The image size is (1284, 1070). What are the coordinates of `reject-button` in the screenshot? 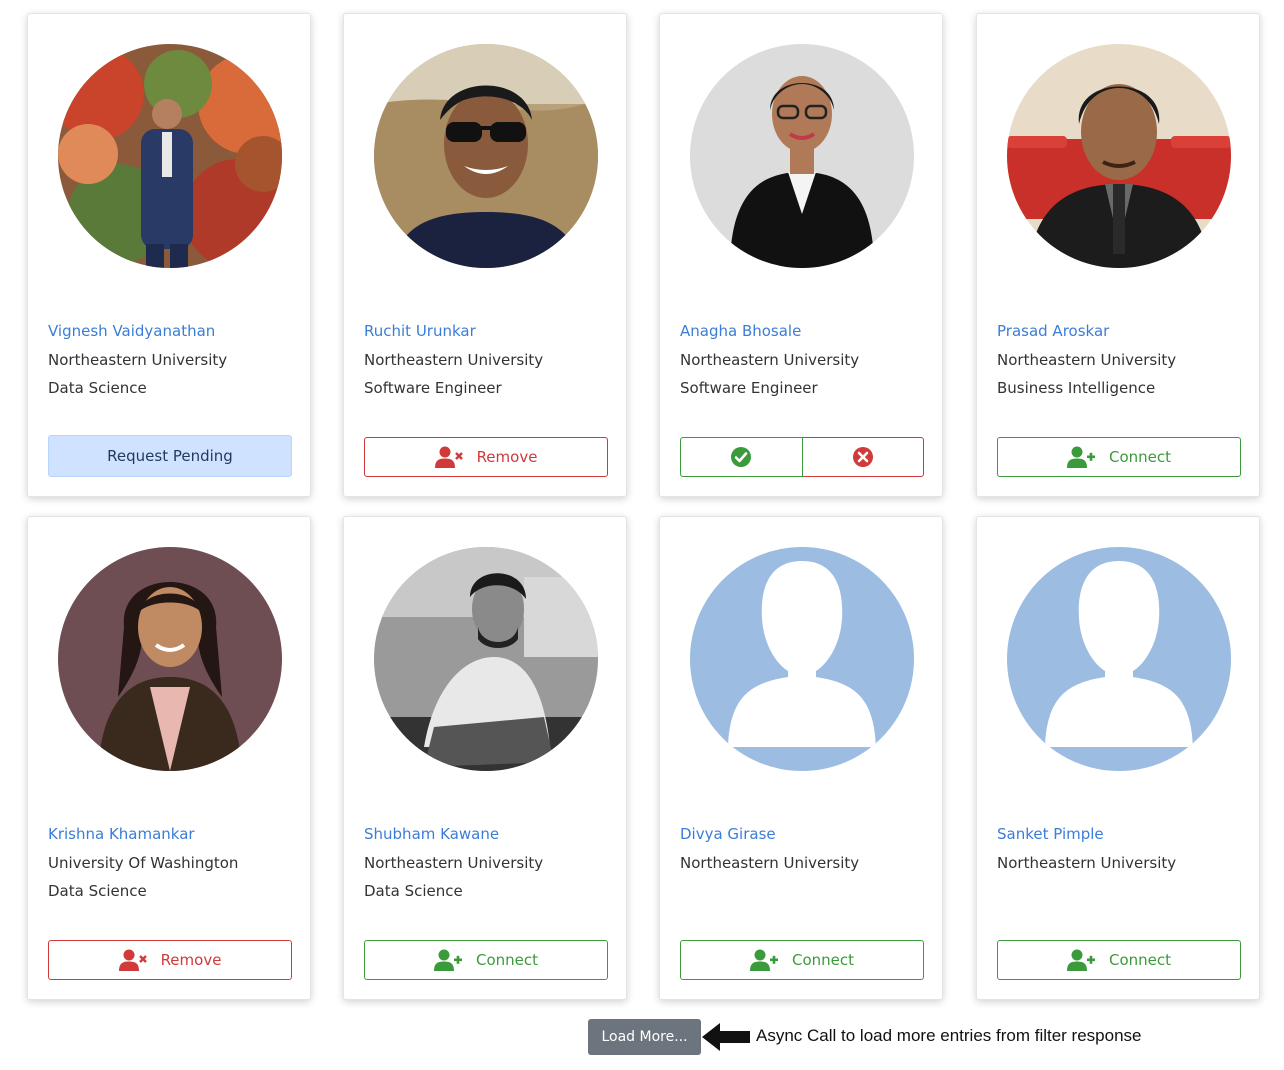 It's located at (863, 457).